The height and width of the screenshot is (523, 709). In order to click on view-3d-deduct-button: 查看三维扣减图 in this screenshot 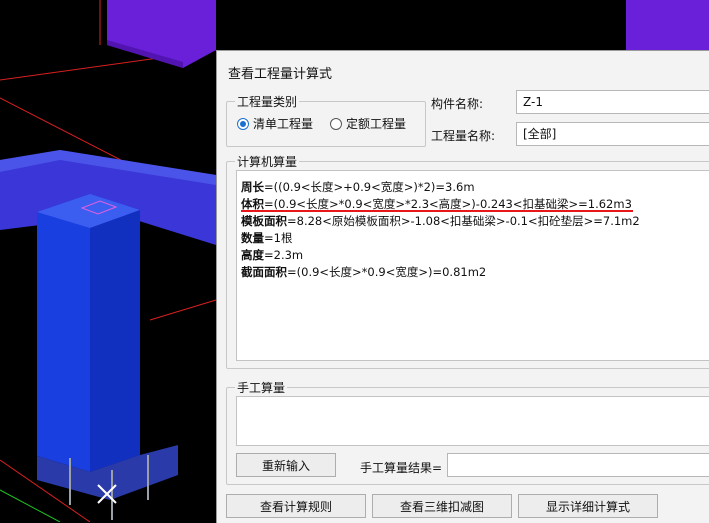, I will do `click(442, 506)`.